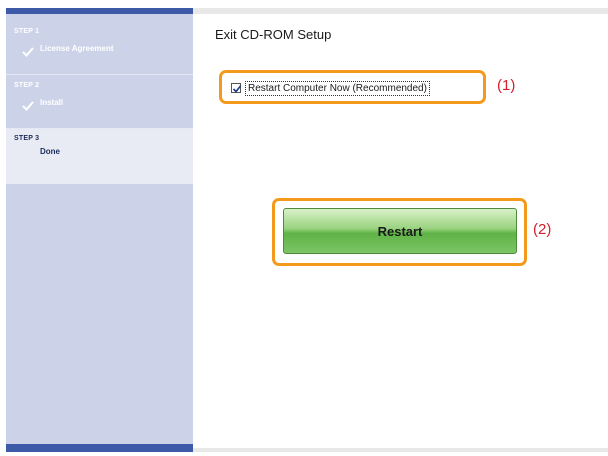 The width and height of the screenshot is (608, 456). What do you see at coordinates (99, 156) in the screenshot?
I see `step-done: STEP 3 Done` at bounding box center [99, 156].